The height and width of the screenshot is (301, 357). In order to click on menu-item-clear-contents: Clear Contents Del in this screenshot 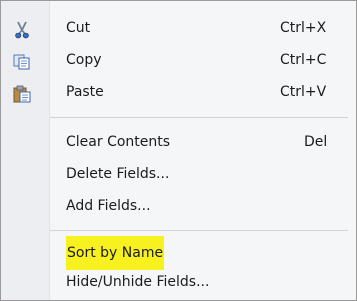, I will do `click(178, 142)`.